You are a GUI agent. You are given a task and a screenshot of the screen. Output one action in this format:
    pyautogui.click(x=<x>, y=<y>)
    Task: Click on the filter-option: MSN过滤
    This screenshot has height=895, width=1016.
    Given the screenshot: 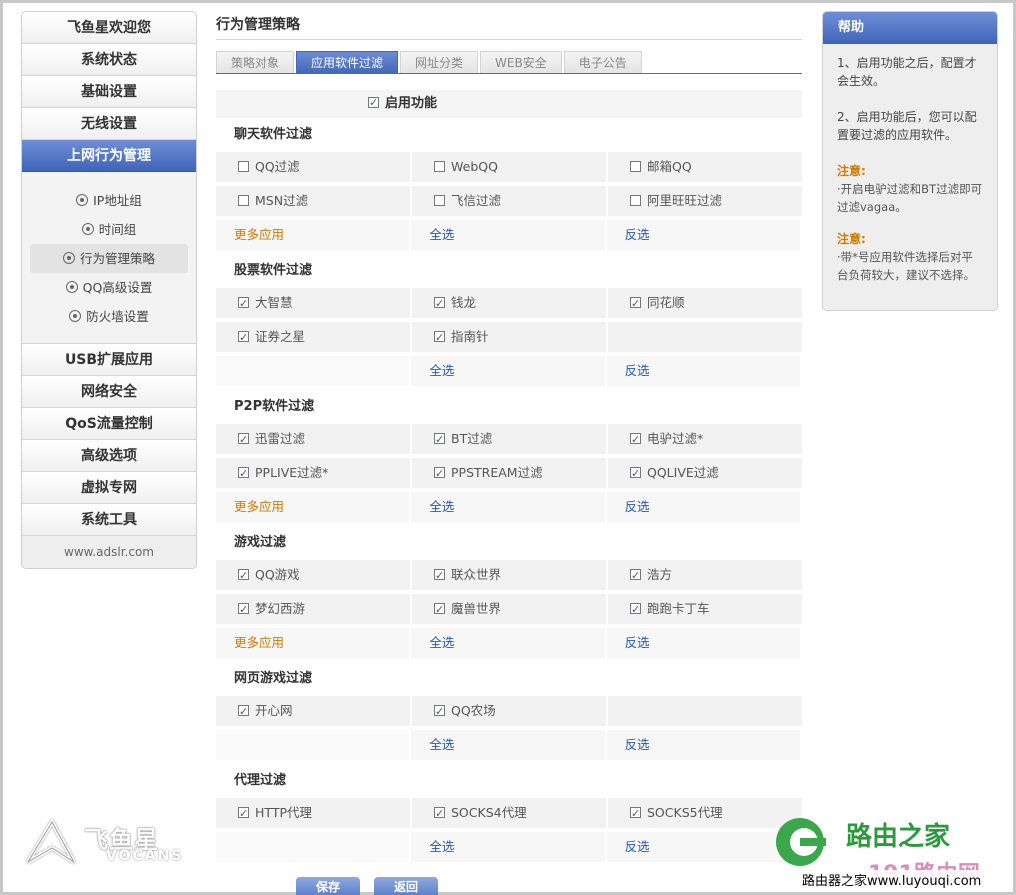 What is the action you would take?
    pyautogui.click(x=313, y=201)
    